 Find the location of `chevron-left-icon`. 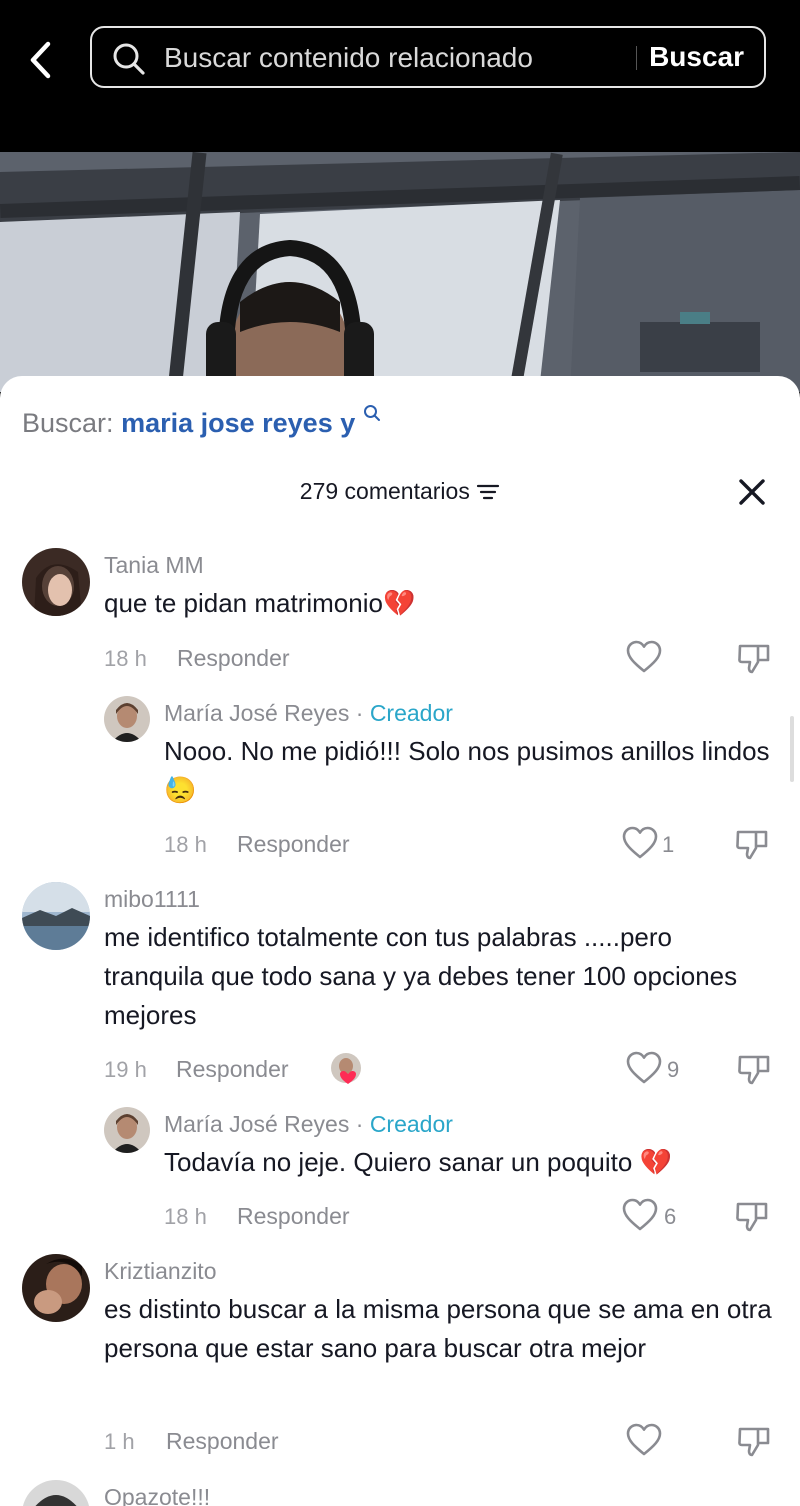

chevron-left-icon is located at coordinates (40, 60).